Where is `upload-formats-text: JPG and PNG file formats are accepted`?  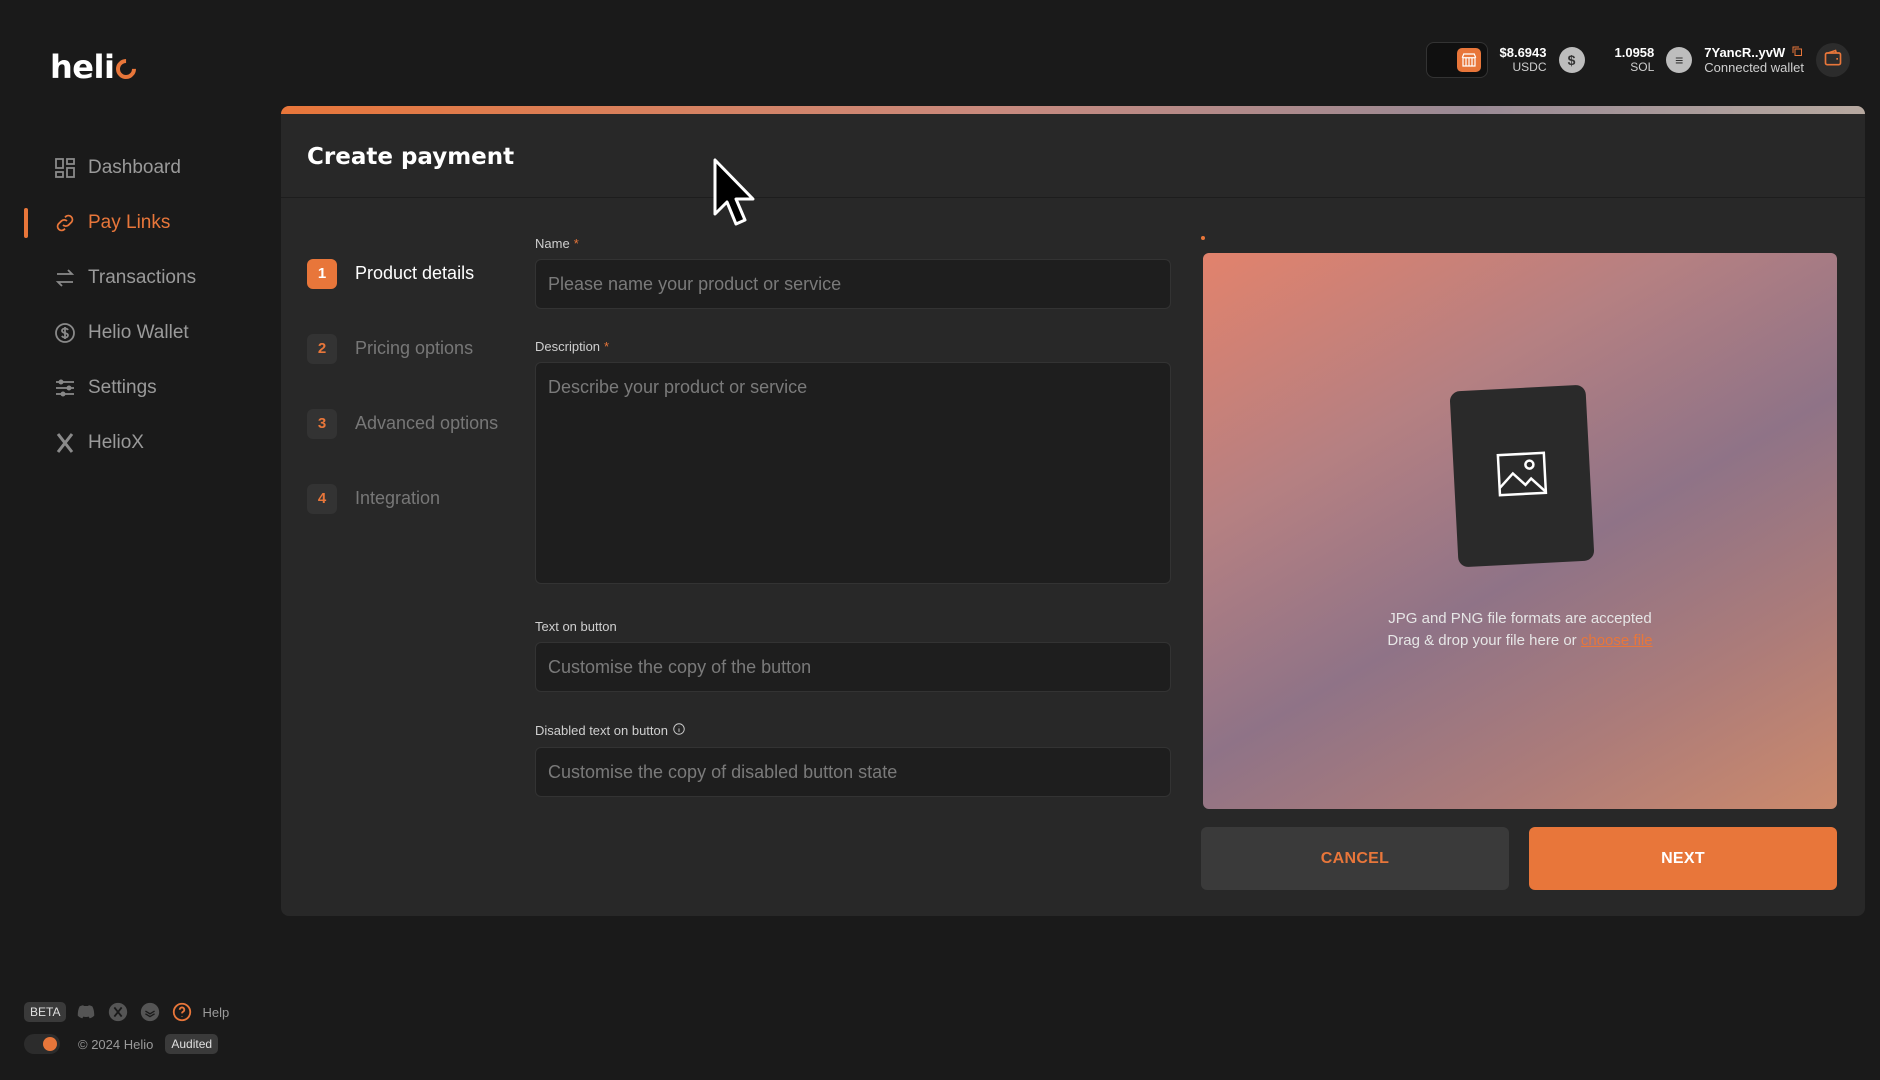 upload-formats-text: JPG and PNG file formats are accepted is located at coordinates (1520, 618).